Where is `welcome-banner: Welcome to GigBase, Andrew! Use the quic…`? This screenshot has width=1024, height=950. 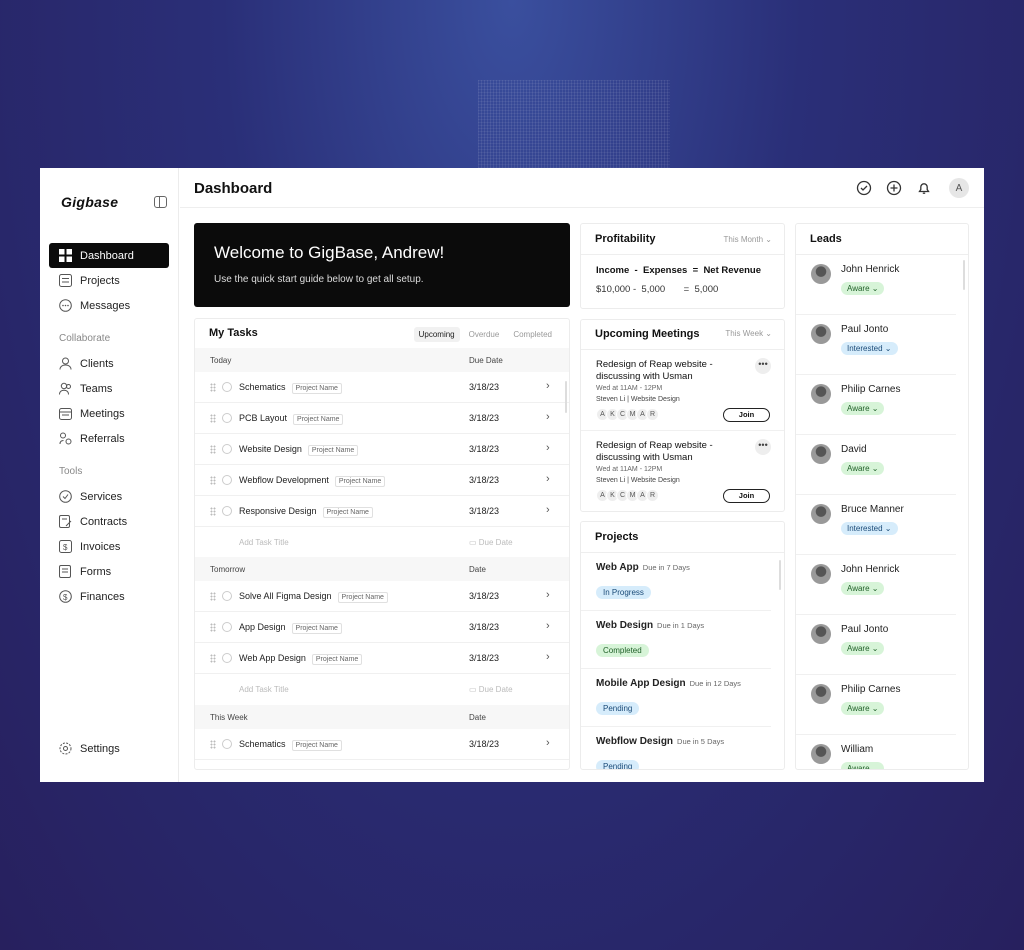 welcome-banner: Welcome to GigBase, Andrew! Use the quic… is located at coordinates (382, 265).